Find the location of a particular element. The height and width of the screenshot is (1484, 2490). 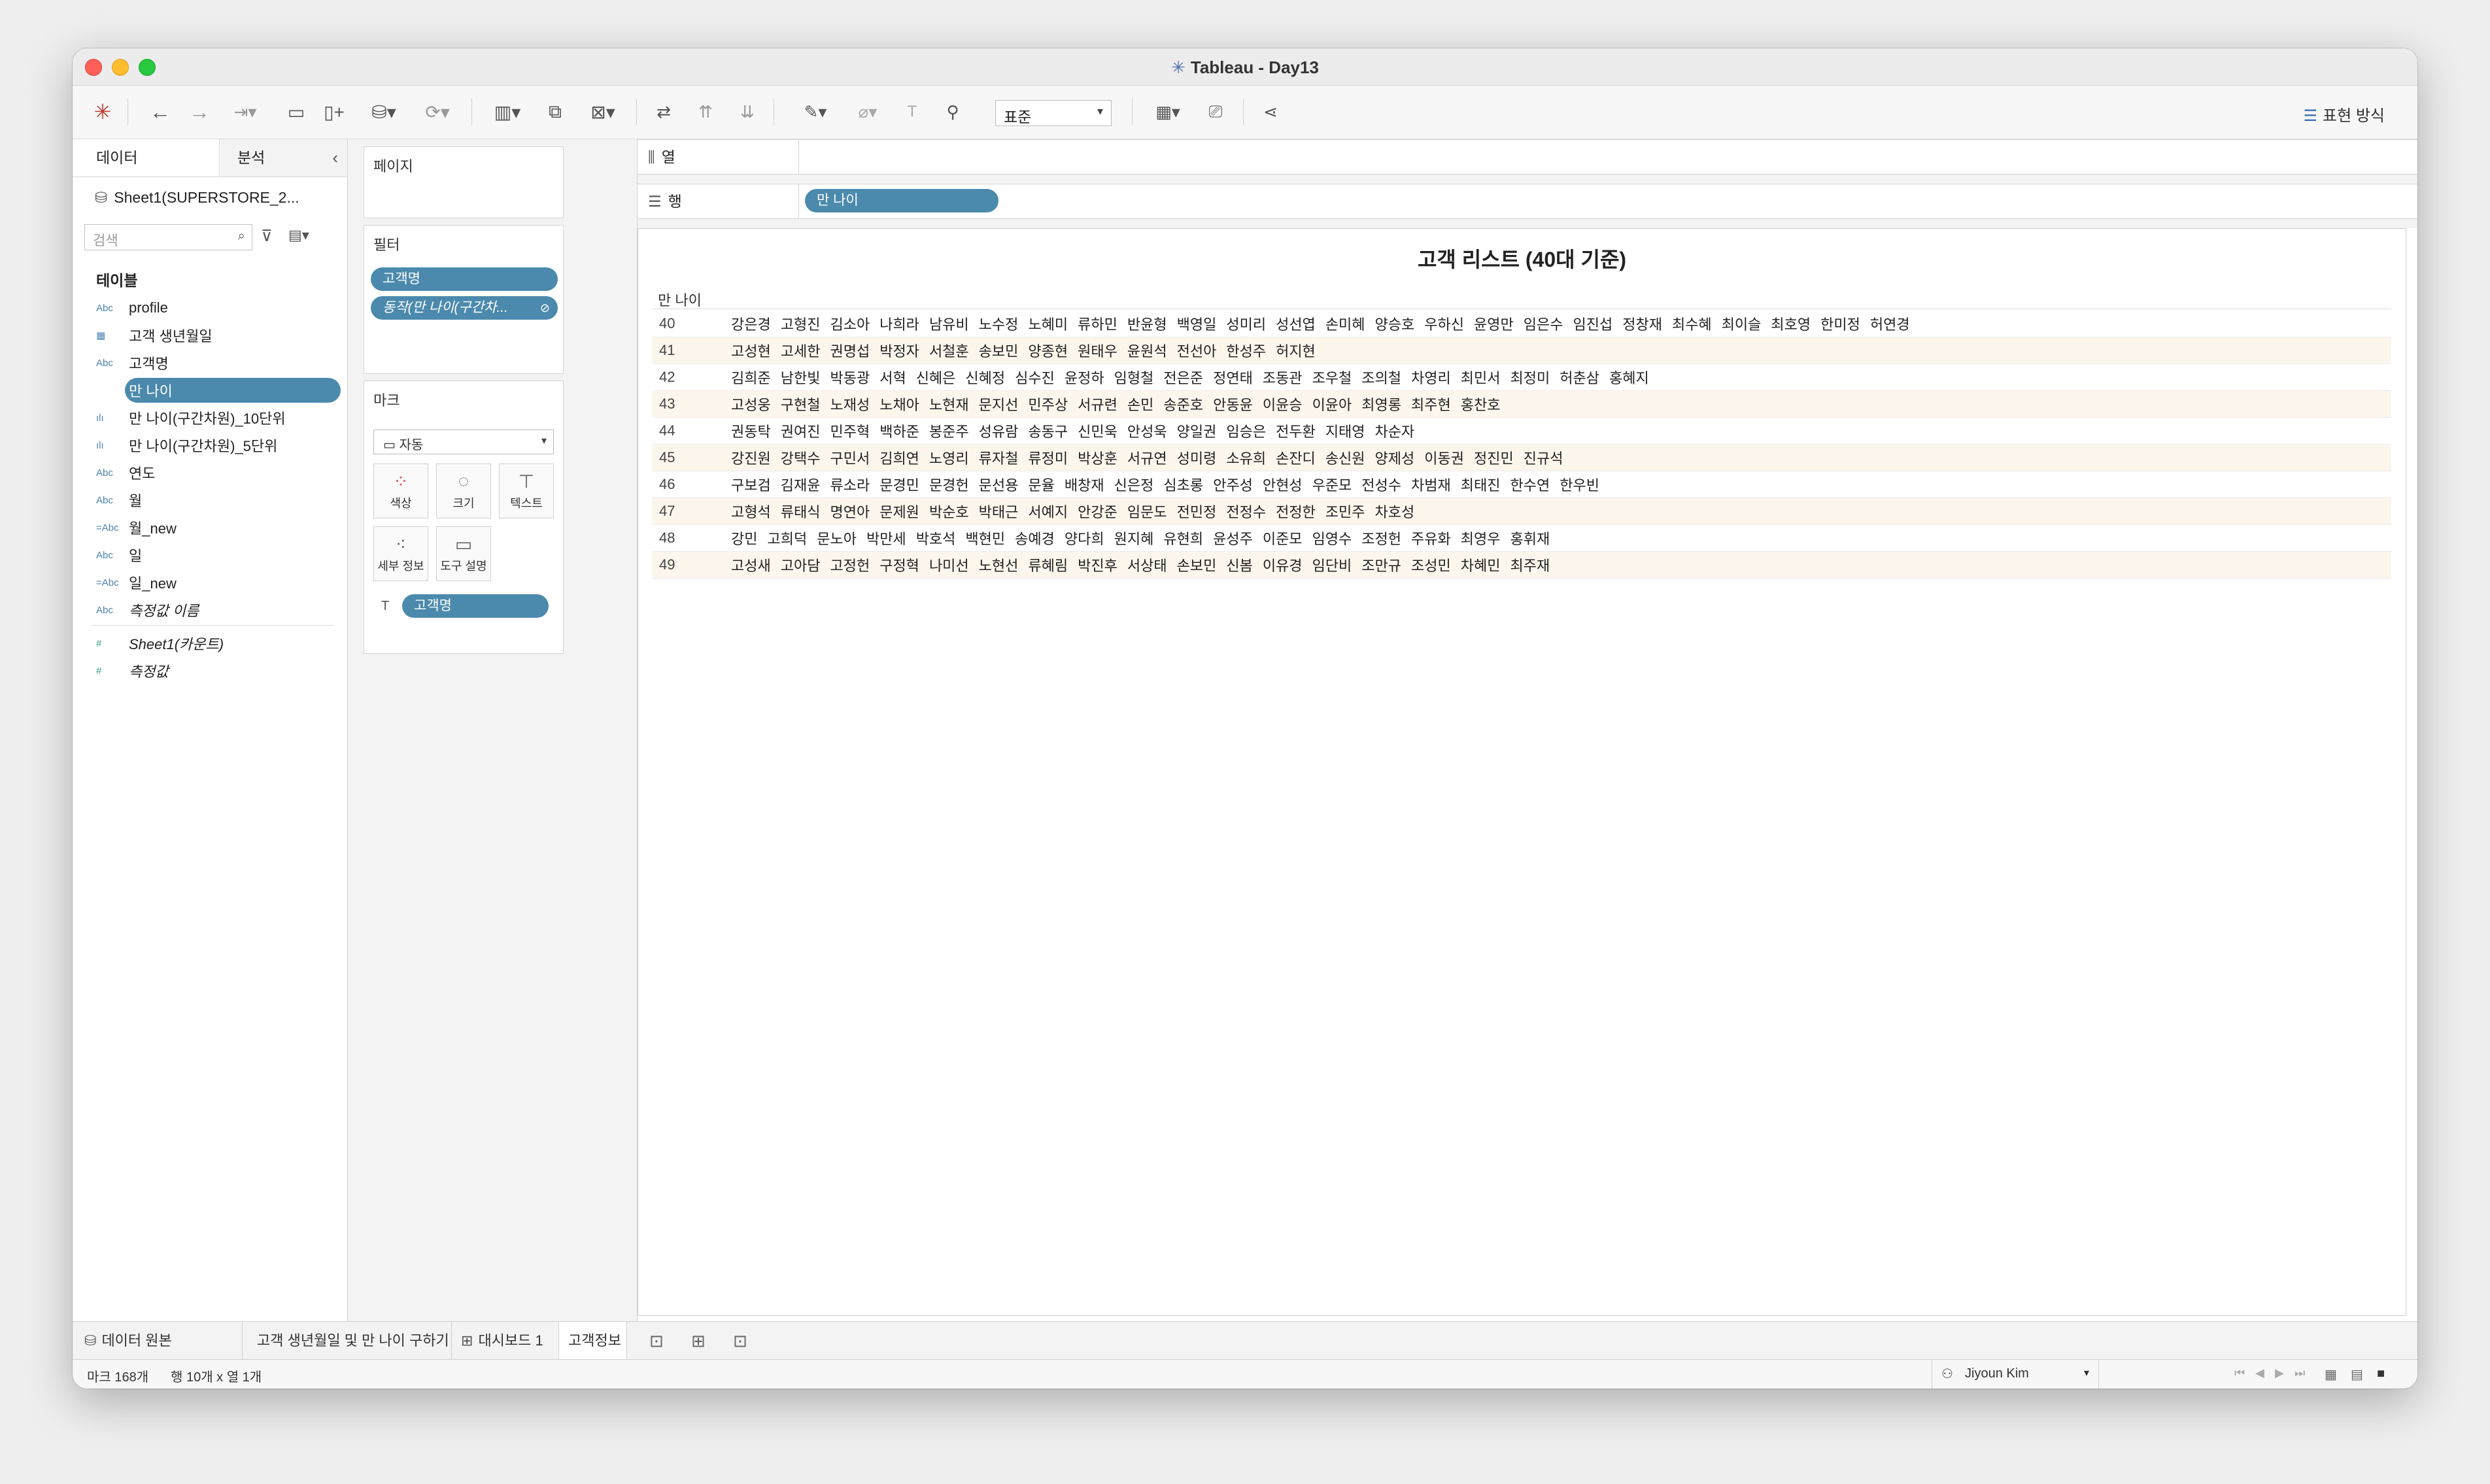

customer-name: 서규련 is located at coordinates (1097, 405).